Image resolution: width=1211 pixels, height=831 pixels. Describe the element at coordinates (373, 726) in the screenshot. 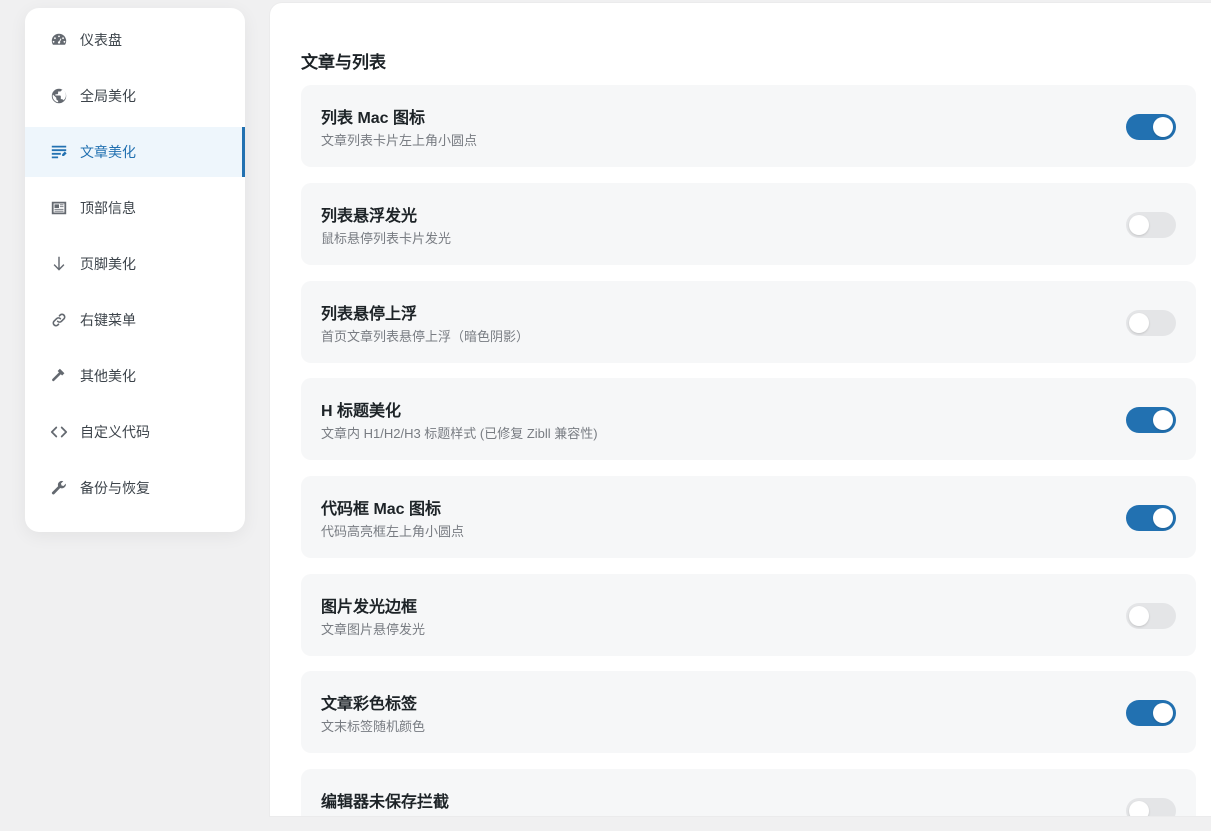

I see `setting-description: 文末标签随机颜色` at that location.